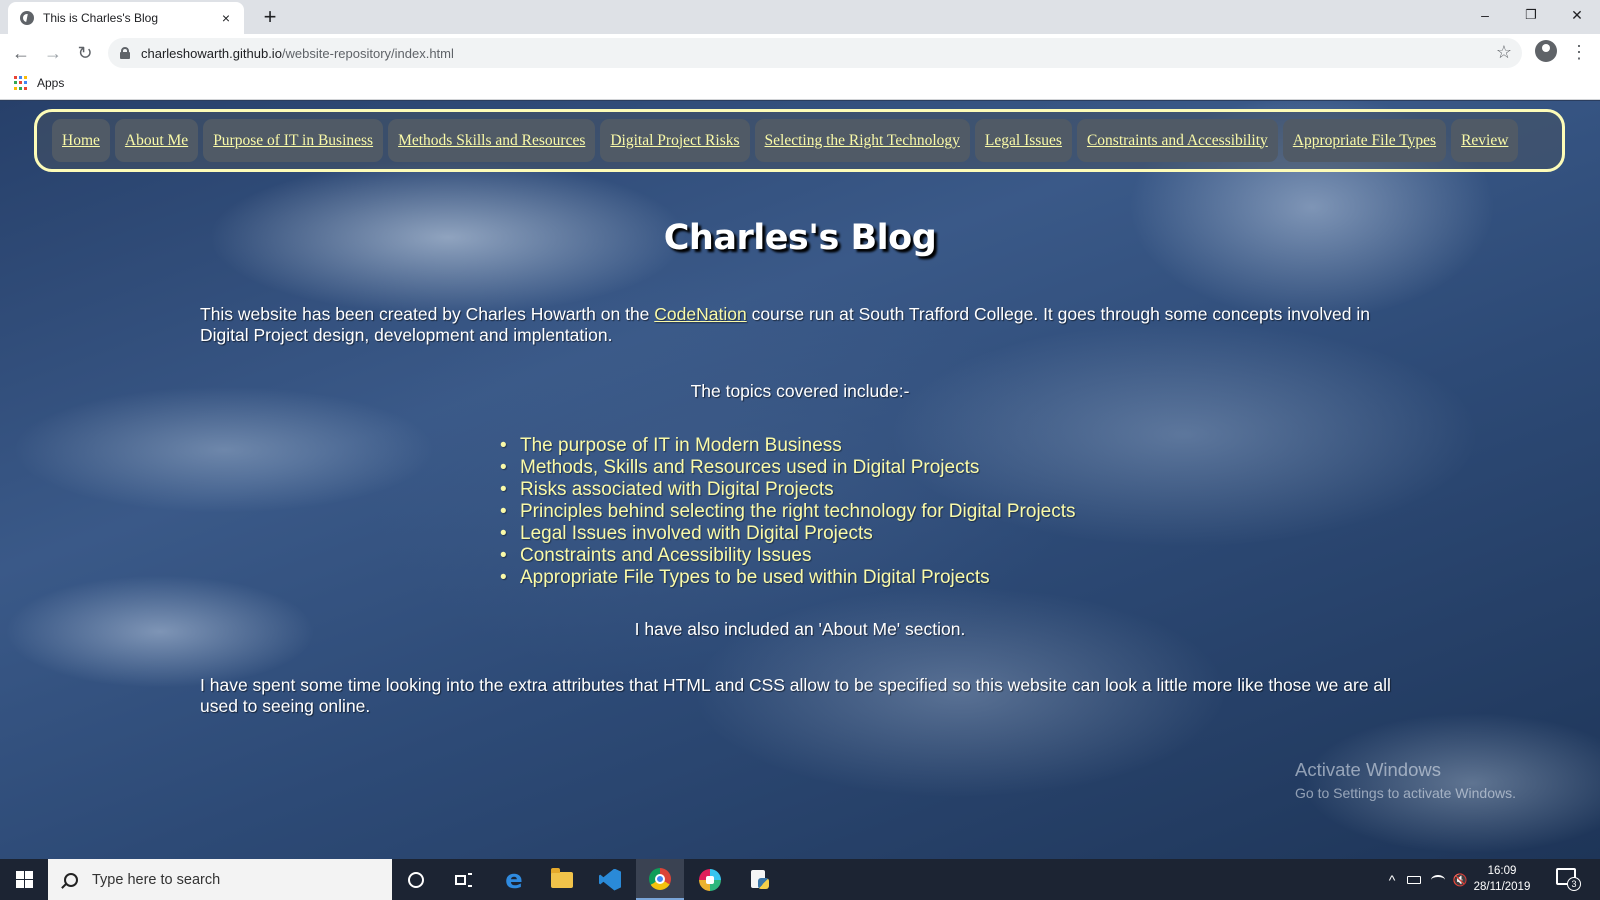 The width and height of the screenshot is (1600, 900). Describe the element at coordinates (1579, 52) in the screenshot. I see `browser-menu-icon: ⋮` at that location.